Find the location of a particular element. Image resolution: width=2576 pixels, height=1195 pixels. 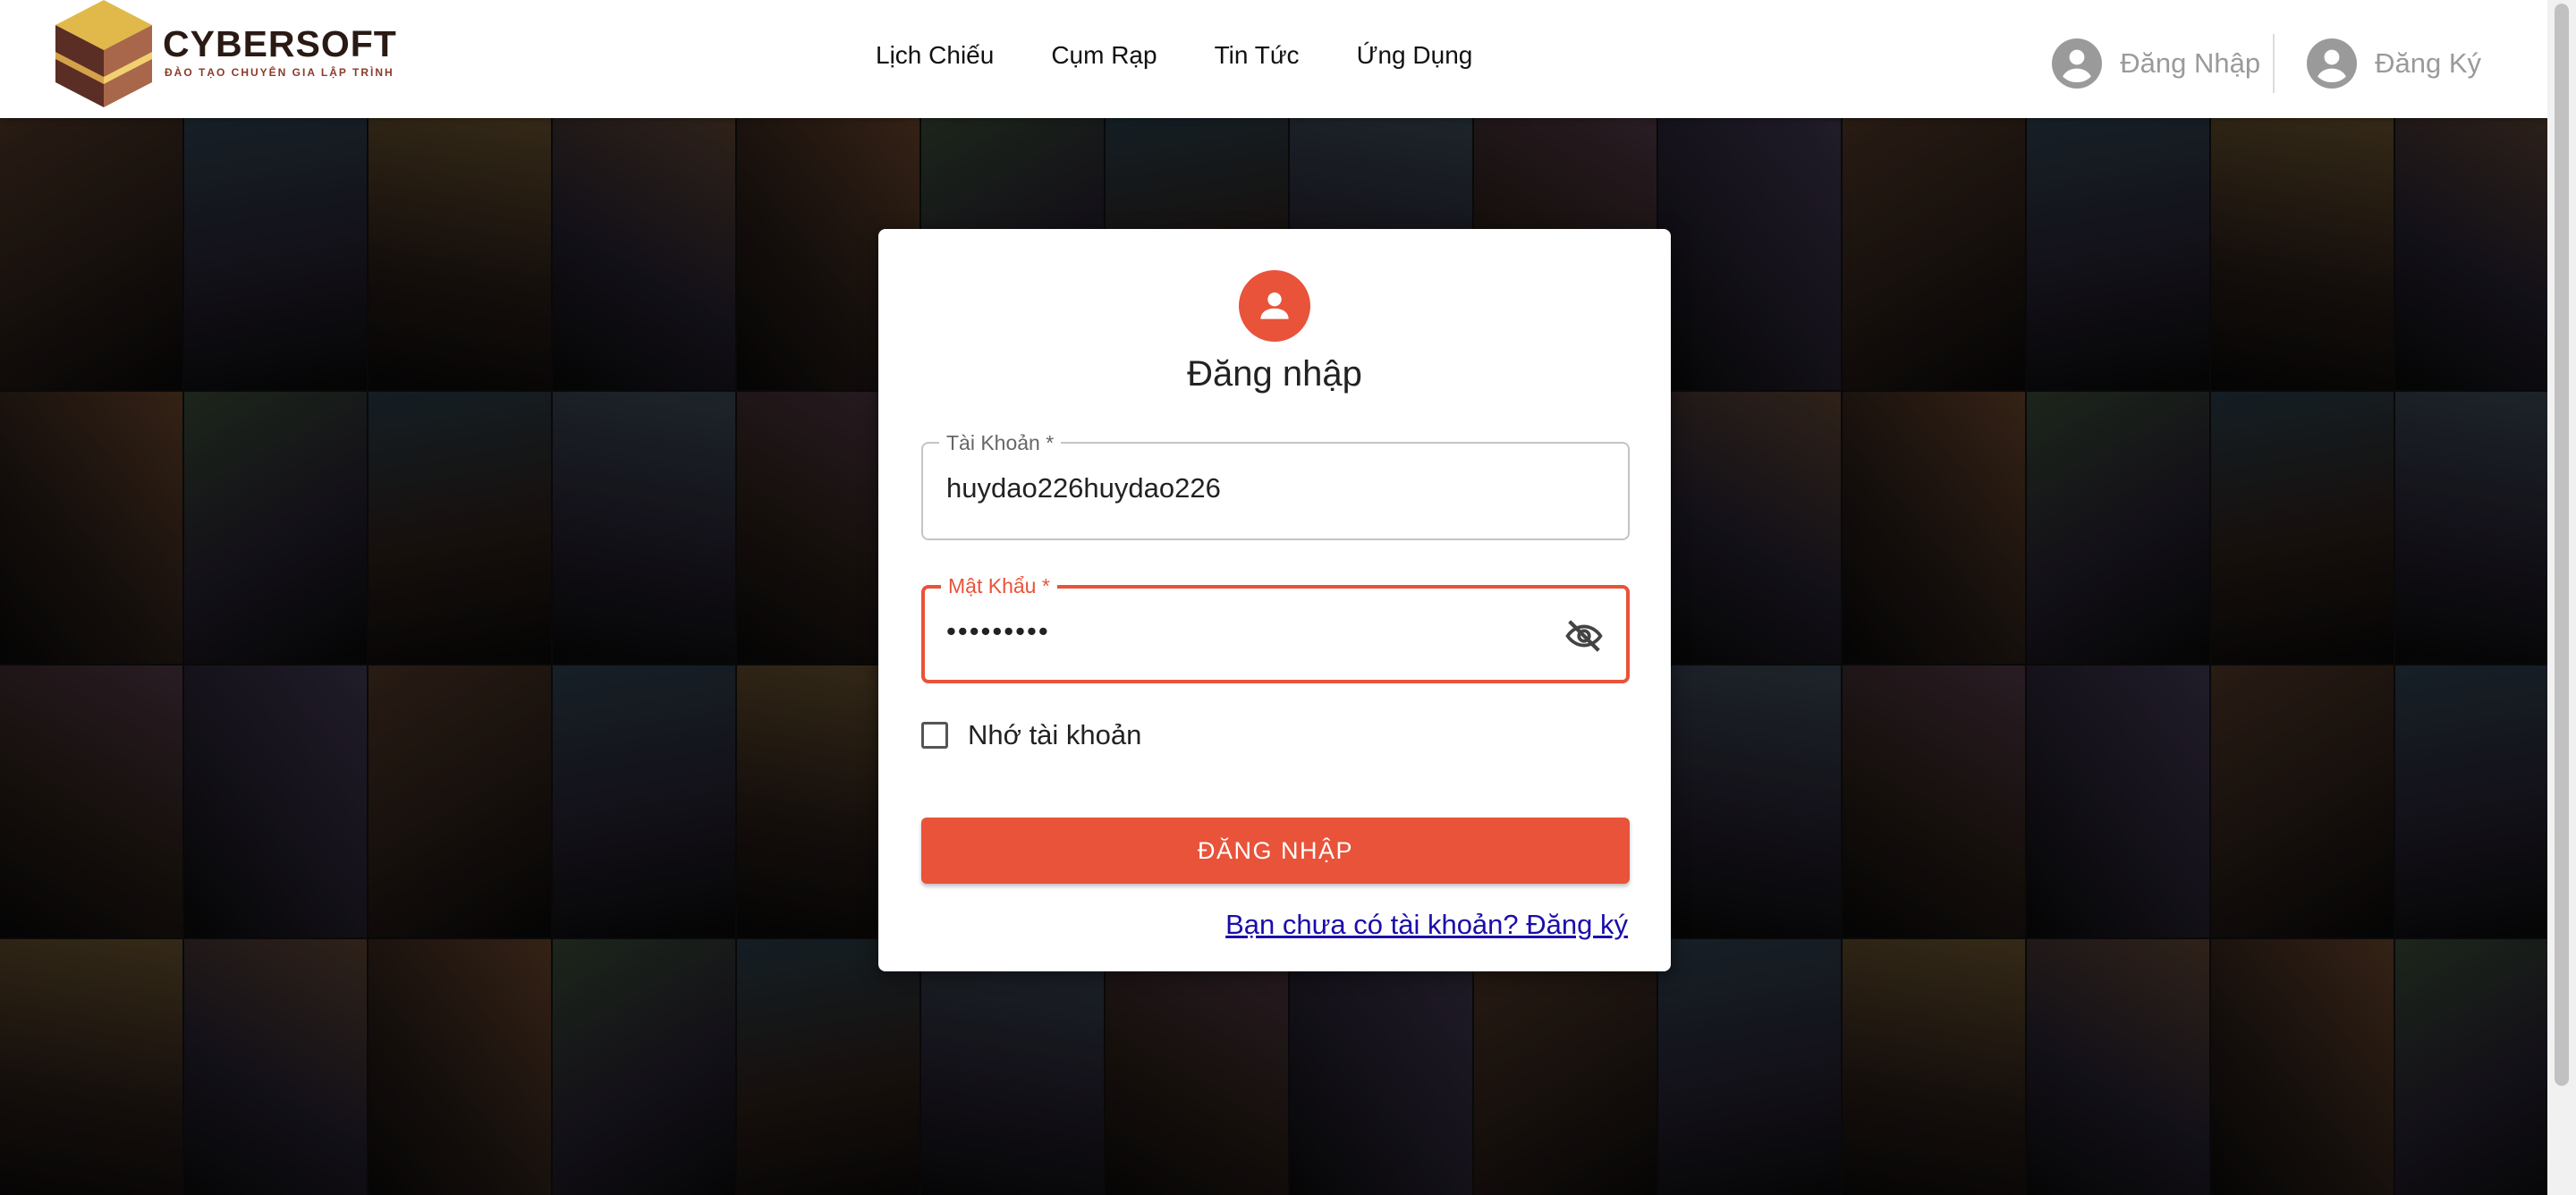

password-field: Mật Khẩu * is located at coordinates (1275, 628).